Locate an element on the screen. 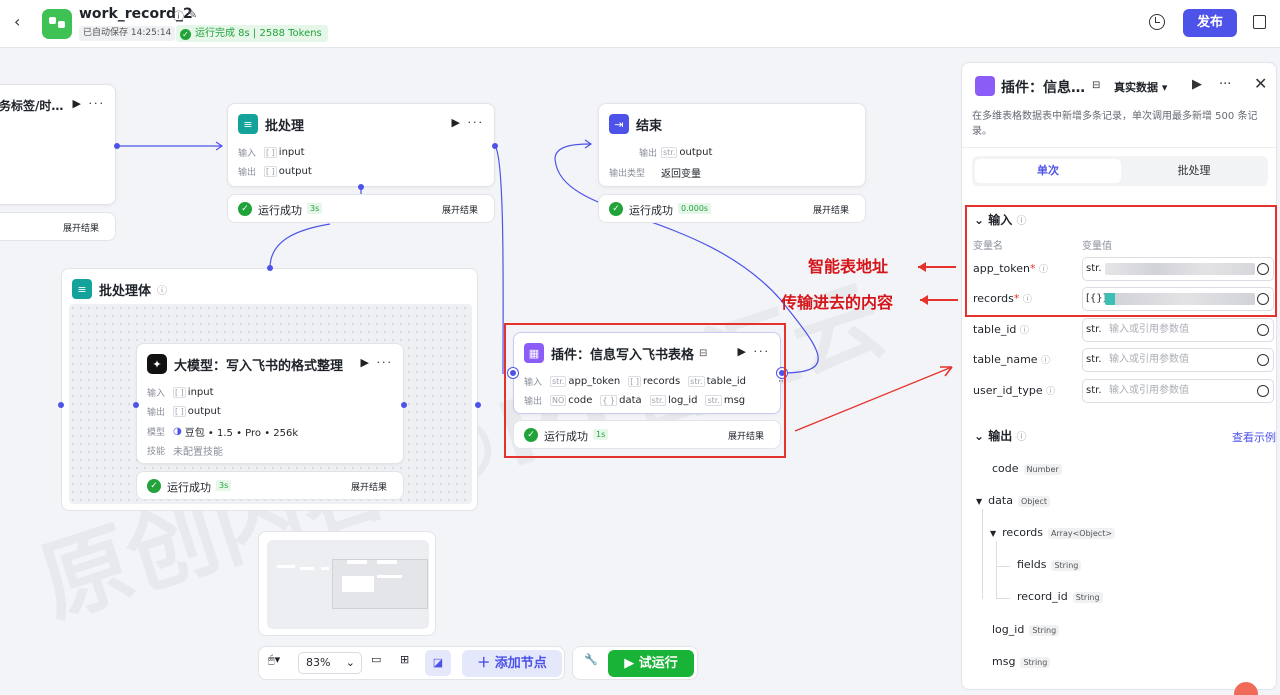  output-section-header: ⌄ 输出 ⓘ is located at coordinates (1000, 435).